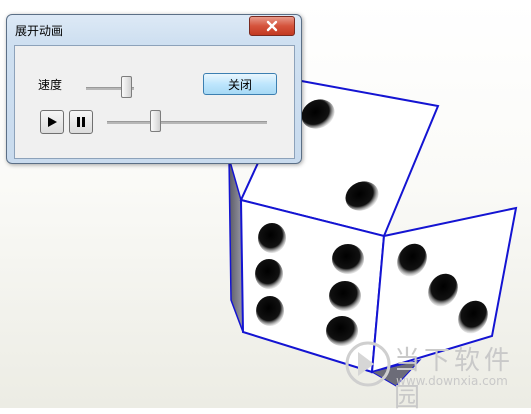 The height and width of the screenshot is (414, 531). I want to click on pause-icon, so click(81, 122).